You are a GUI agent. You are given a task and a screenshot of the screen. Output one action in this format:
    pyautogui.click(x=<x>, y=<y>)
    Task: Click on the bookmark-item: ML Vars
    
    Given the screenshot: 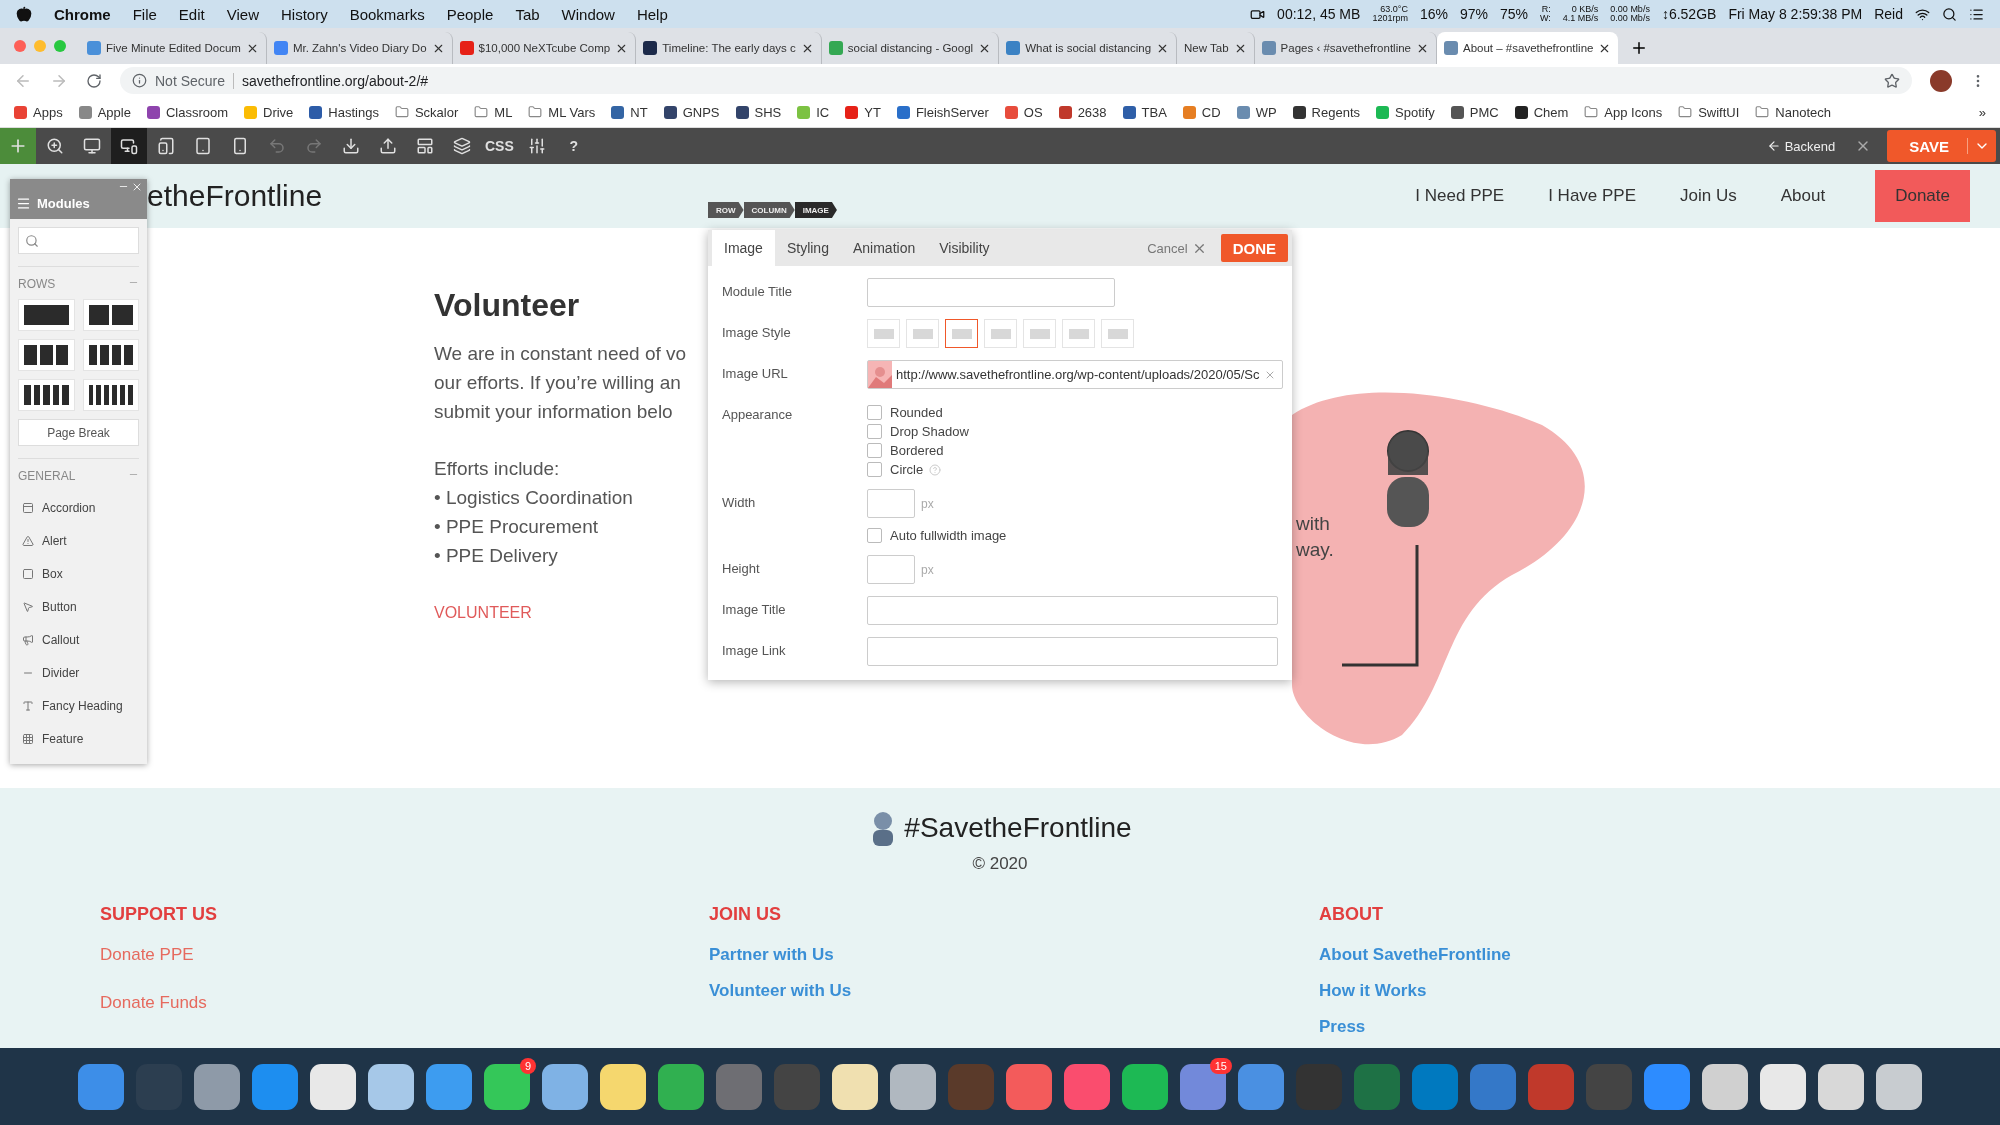 What is the action you would take?
    pyautogui.click(x=562, y=112)
    